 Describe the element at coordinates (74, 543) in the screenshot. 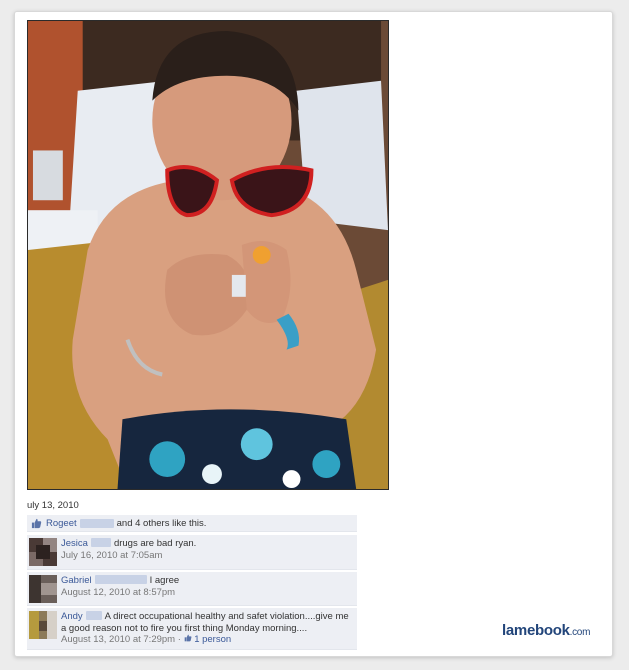

I see `comment-author-link: Jesica` at that location.